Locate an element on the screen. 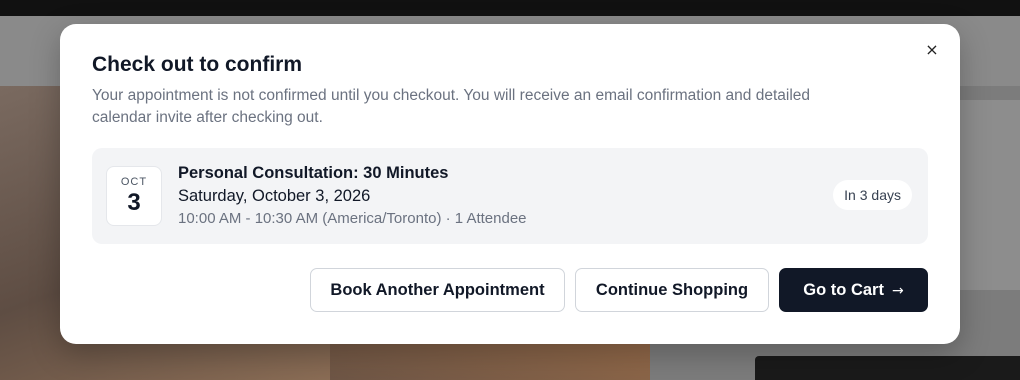 This screenshot has height=380, width=1020. continue-shopping-label: Continue Shopping is located at coordinates (672, 290).